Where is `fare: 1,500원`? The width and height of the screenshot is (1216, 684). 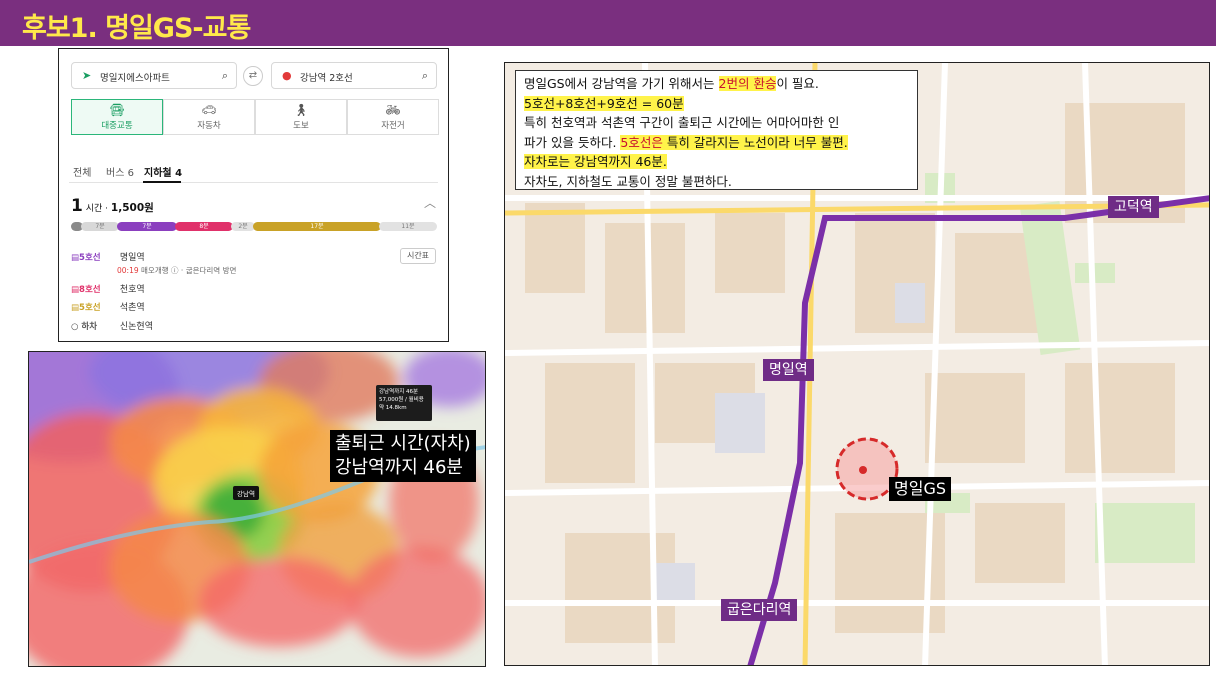
fare: 1,500원 is located at coordinates (132, 208).